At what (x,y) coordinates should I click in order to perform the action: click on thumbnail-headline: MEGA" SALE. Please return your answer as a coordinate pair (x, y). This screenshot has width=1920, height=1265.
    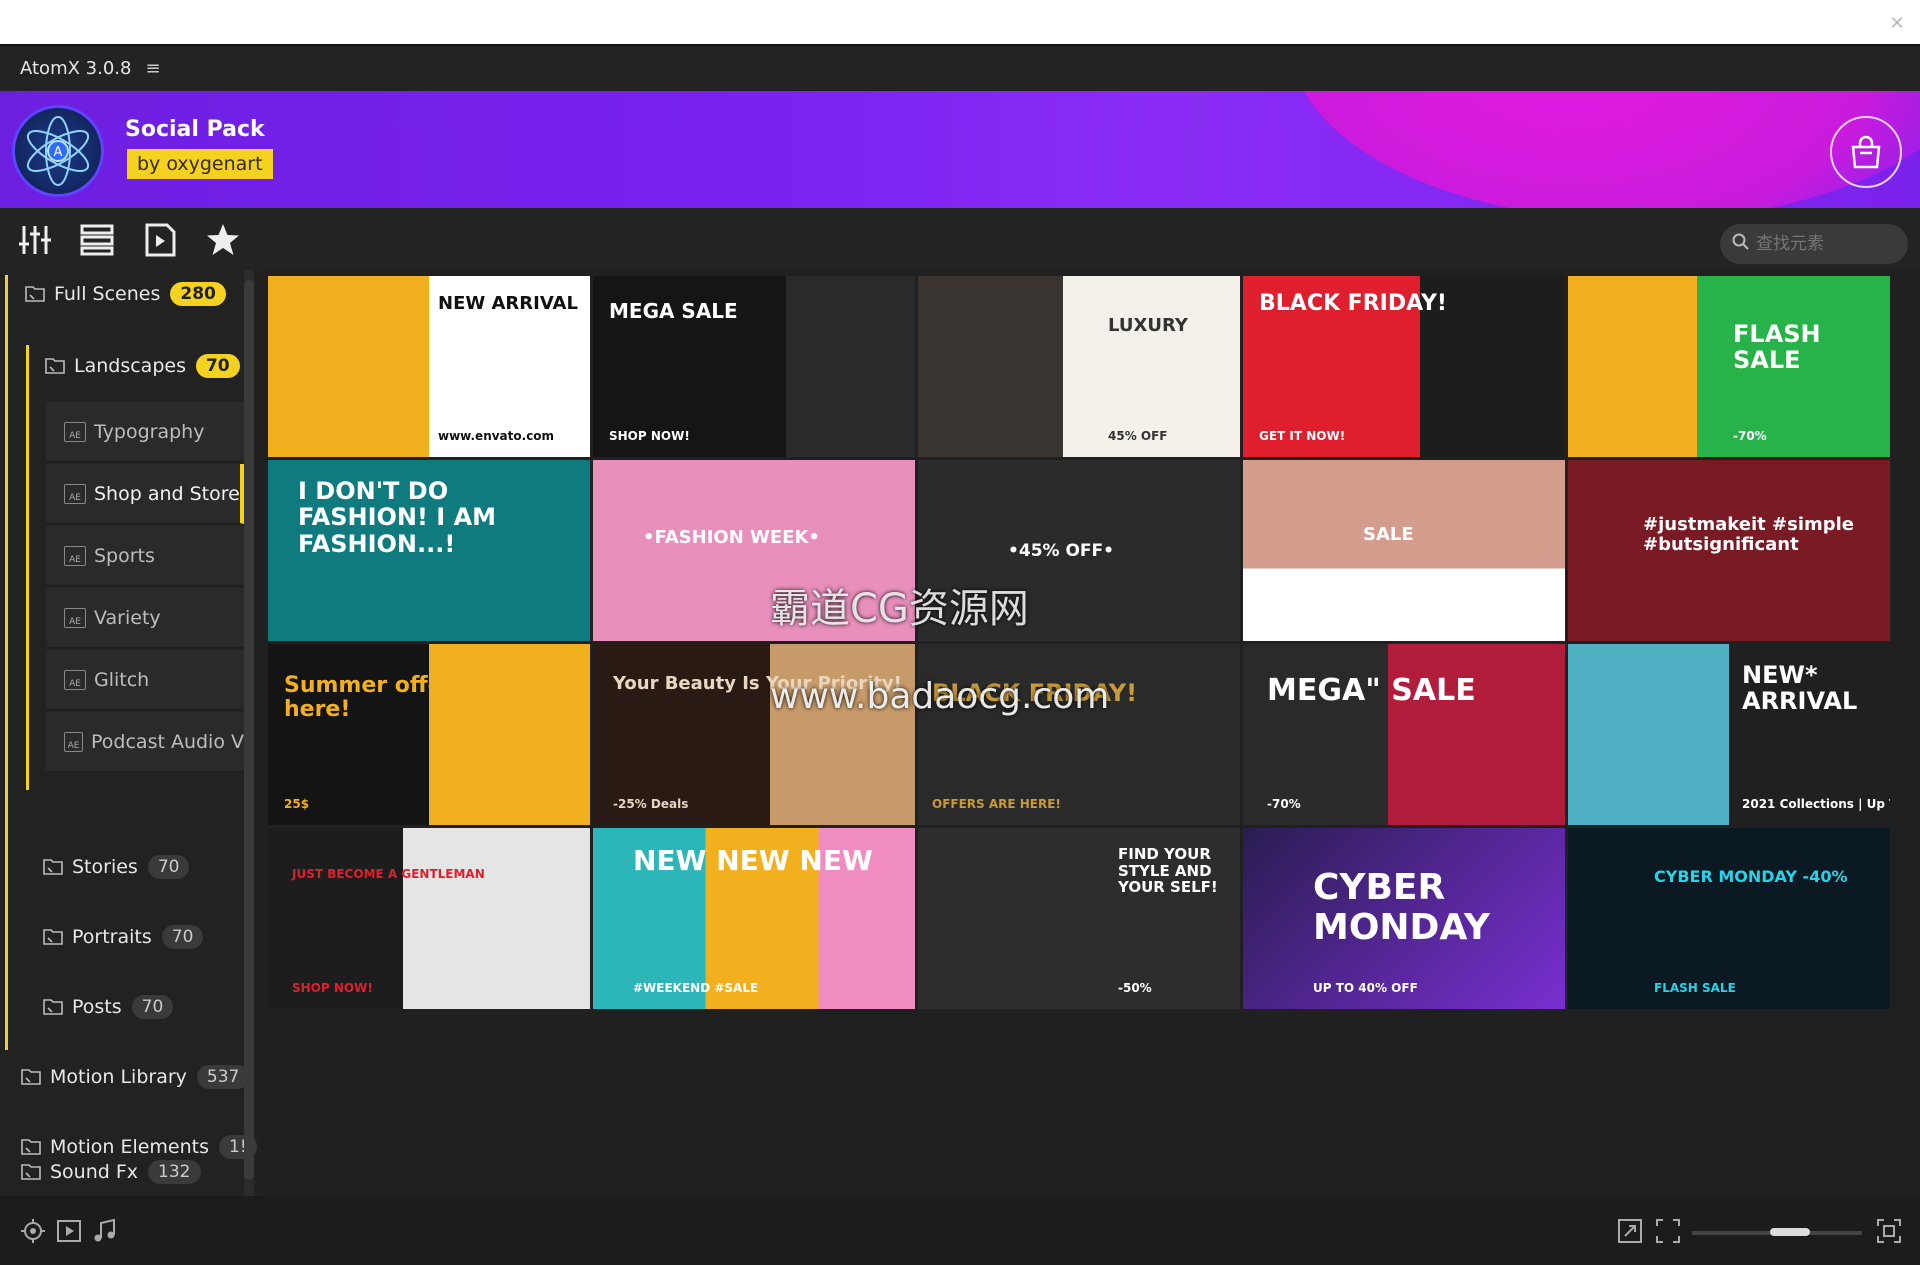
    Looking at the image, I should click on (1371, 690).